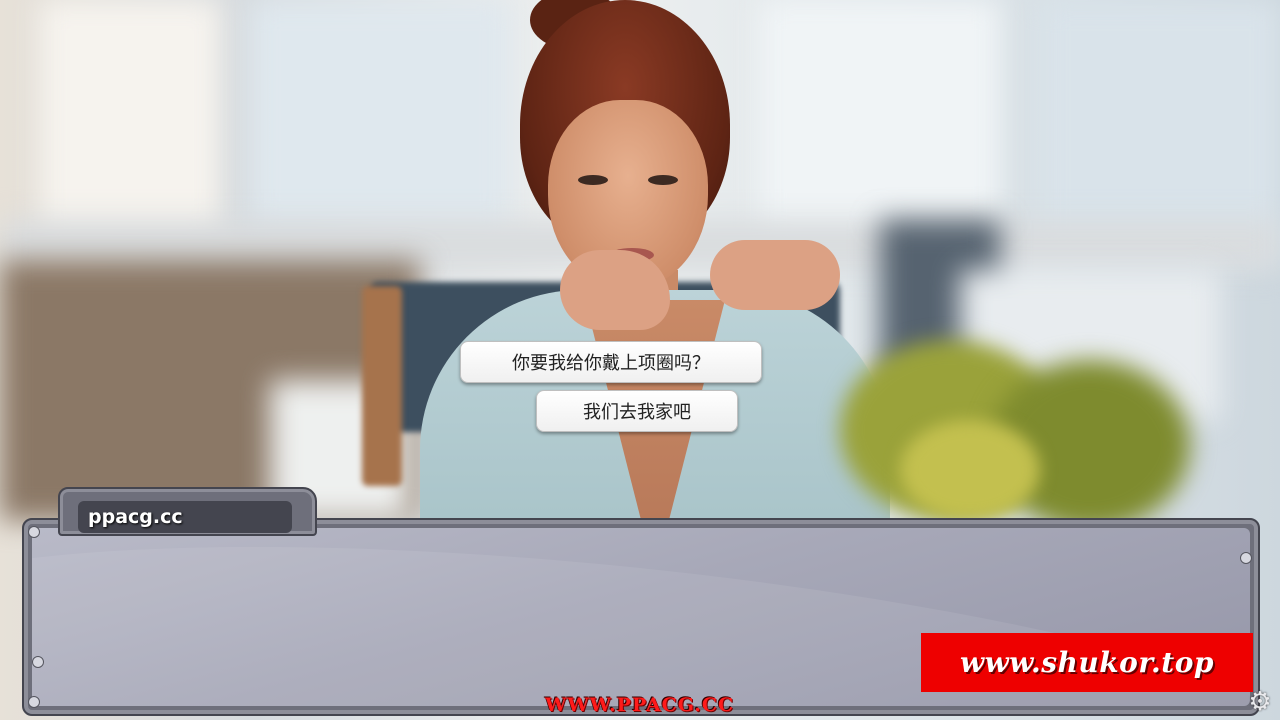  I want to click on choice-label: 你要我给你戴上项圈吗？, so click(611, 363).